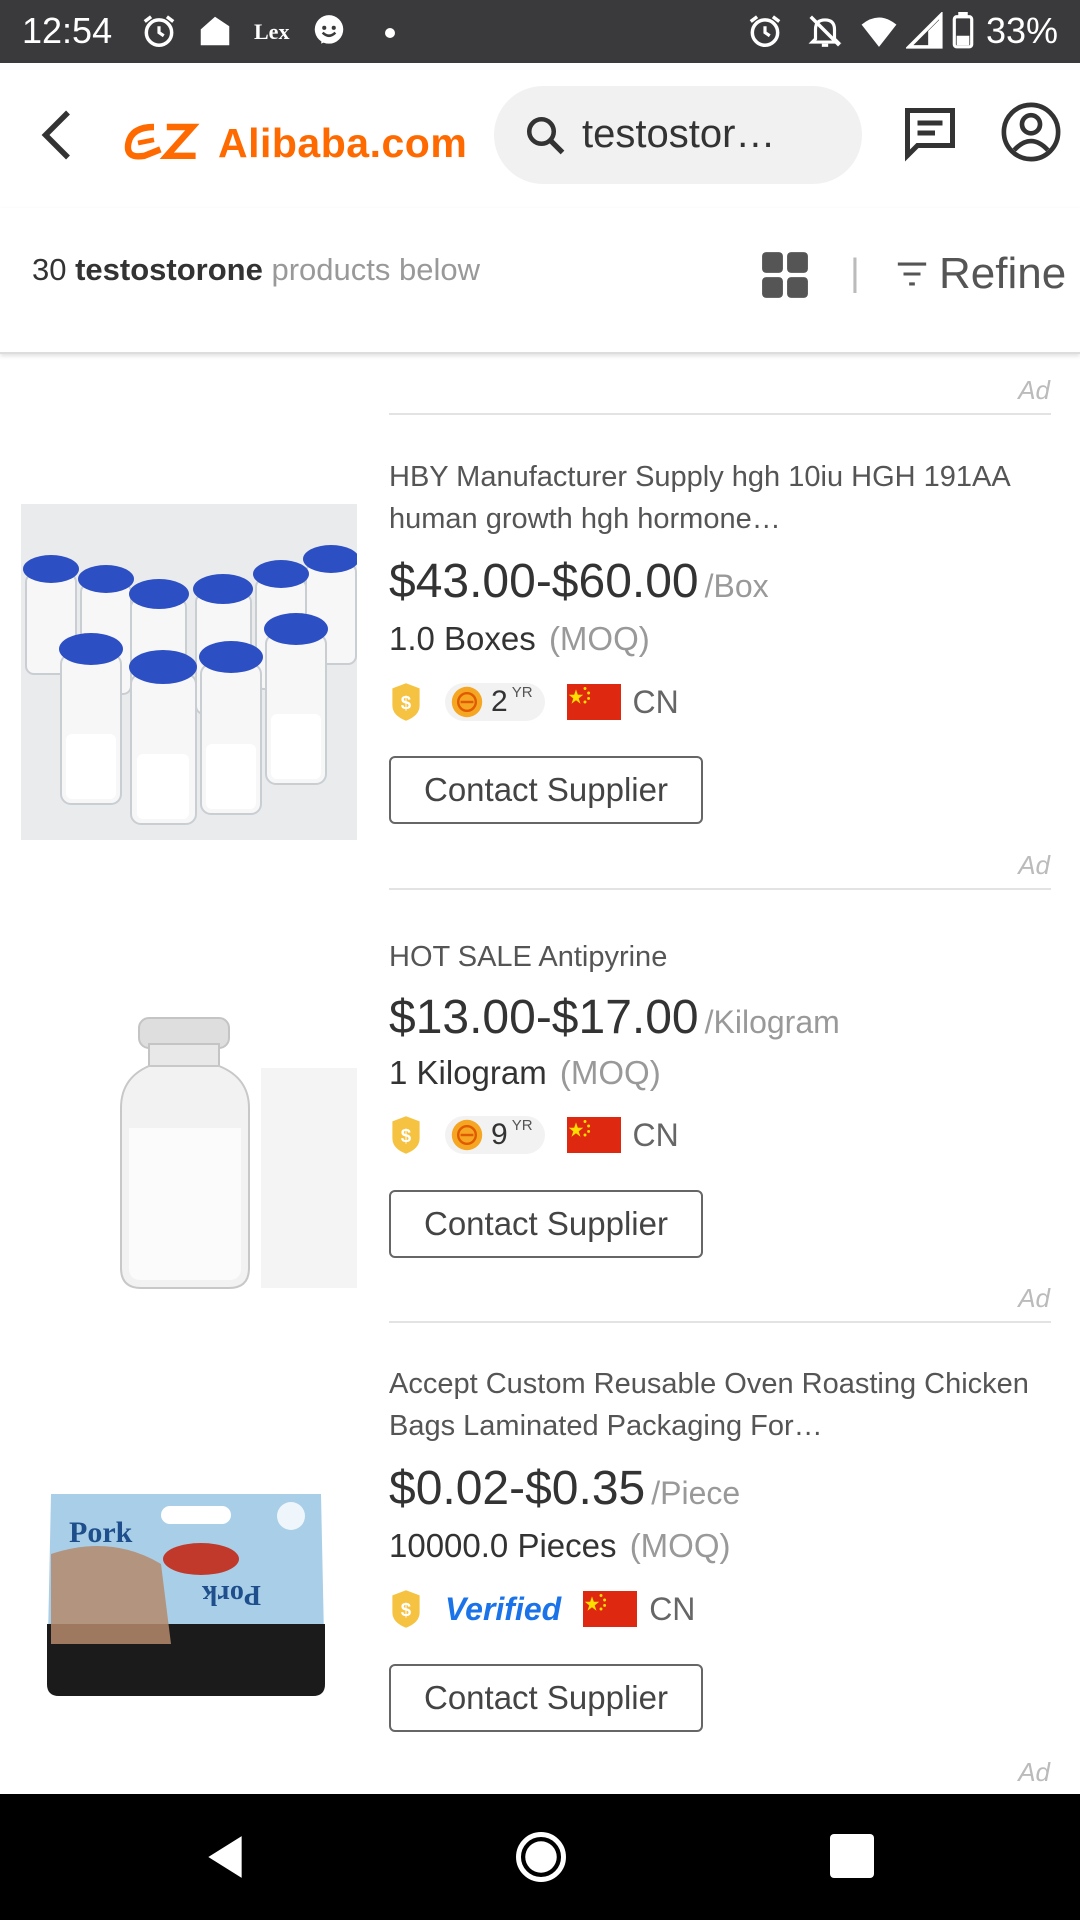  I want to click on supplier-badges: $ 9 YR CN, so click(534, 1135).